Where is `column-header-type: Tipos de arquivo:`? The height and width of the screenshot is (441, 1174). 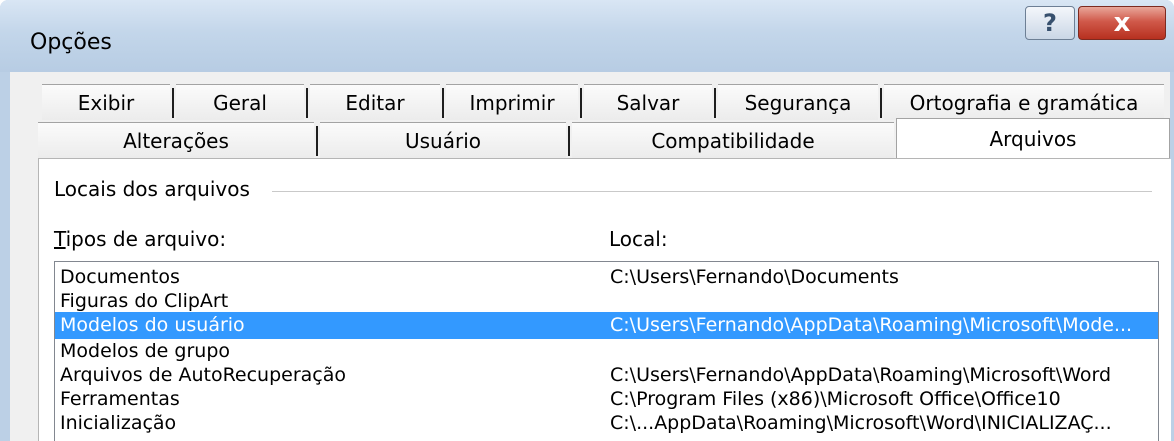
column-header-type: Tipos de arquivo: is located at coordinates (140, 239).